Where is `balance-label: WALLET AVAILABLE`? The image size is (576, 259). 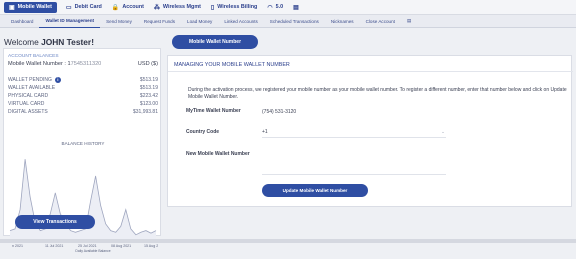
balance-label: WALLET AVAILABLE is located at coordinates (32, 88).